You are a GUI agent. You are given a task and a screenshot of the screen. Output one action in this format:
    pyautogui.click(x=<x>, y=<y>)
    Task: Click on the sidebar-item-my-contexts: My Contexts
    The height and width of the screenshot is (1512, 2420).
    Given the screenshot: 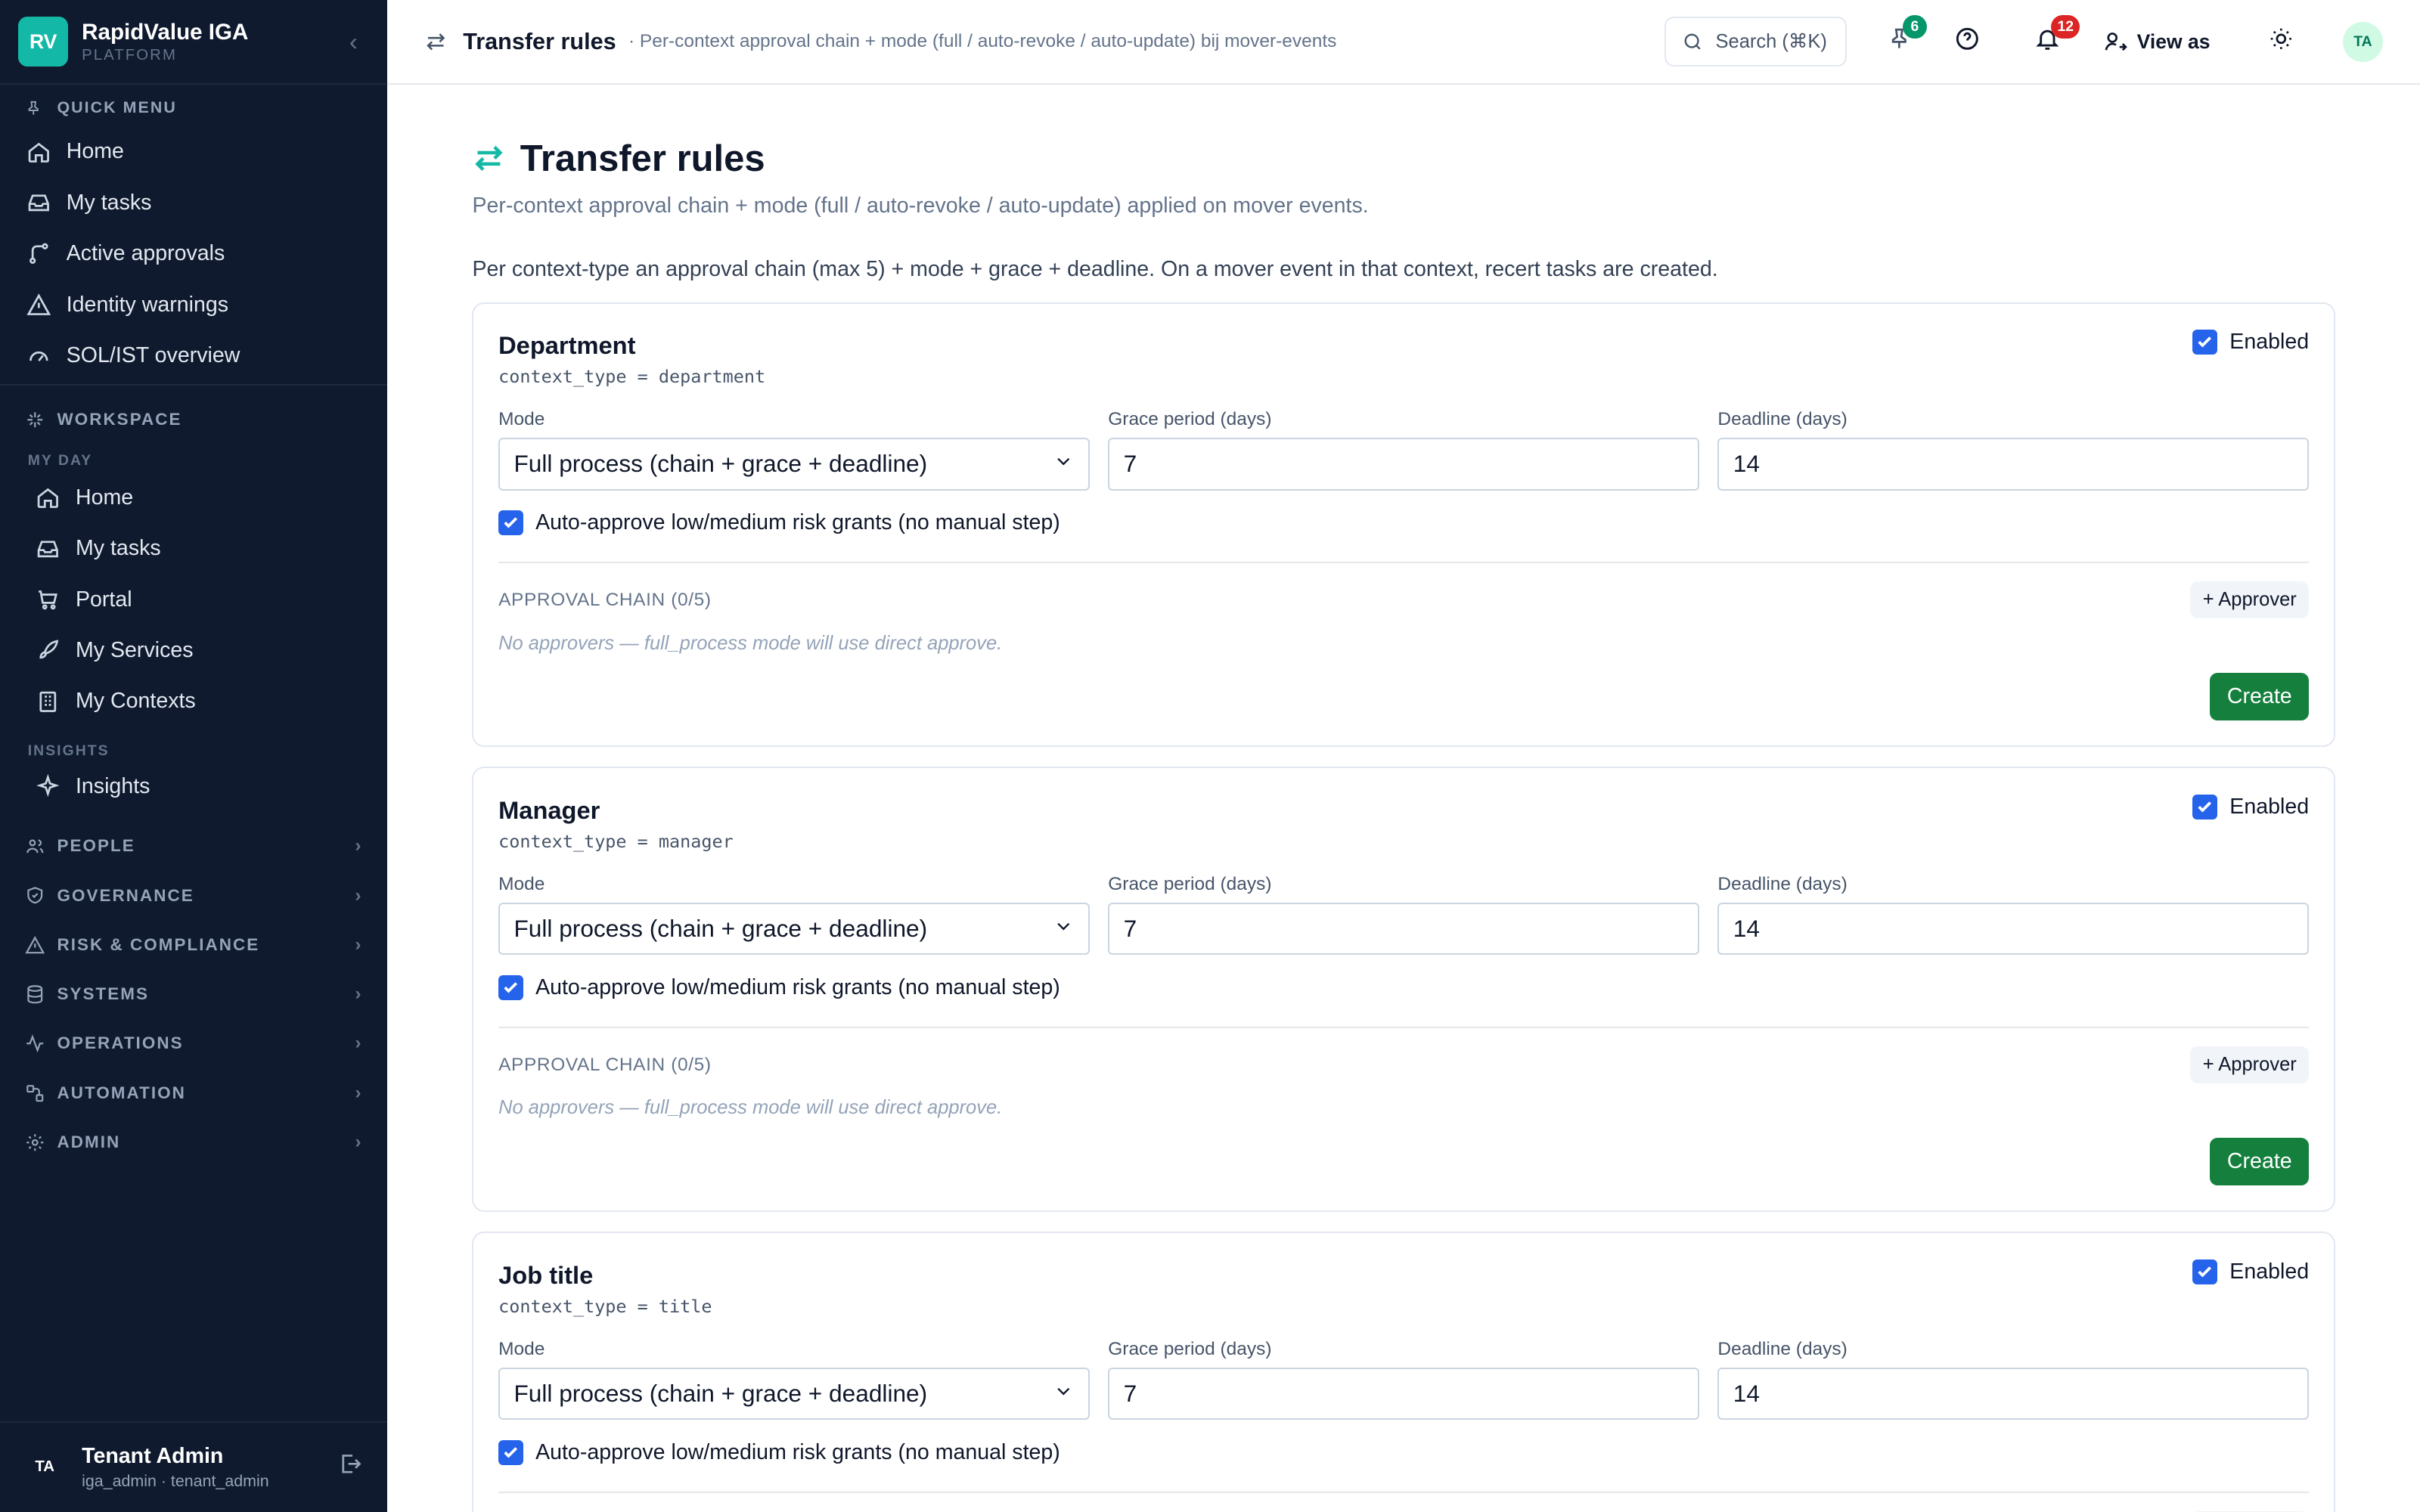 What is the action you would take?
    pyautogui.click(x=193, y=701)
    